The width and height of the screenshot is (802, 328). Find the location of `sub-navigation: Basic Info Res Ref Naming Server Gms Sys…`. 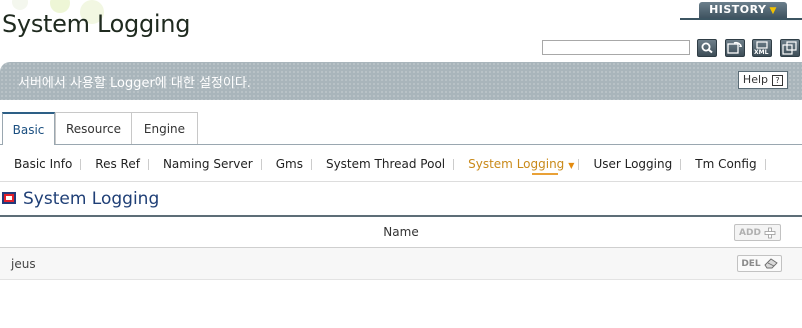

sub-navigation: Basic Info Res Ref Naming Server Gms Sys… is located at coordinates (383, 164).